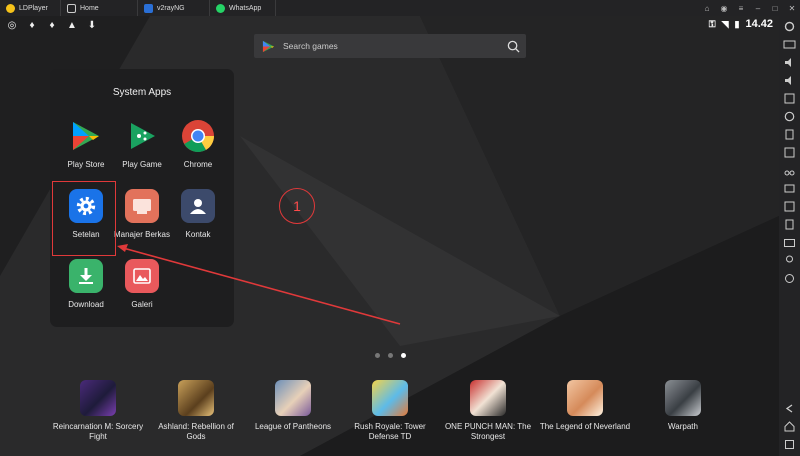  I want to click on folder-icon, so click(789, 242).